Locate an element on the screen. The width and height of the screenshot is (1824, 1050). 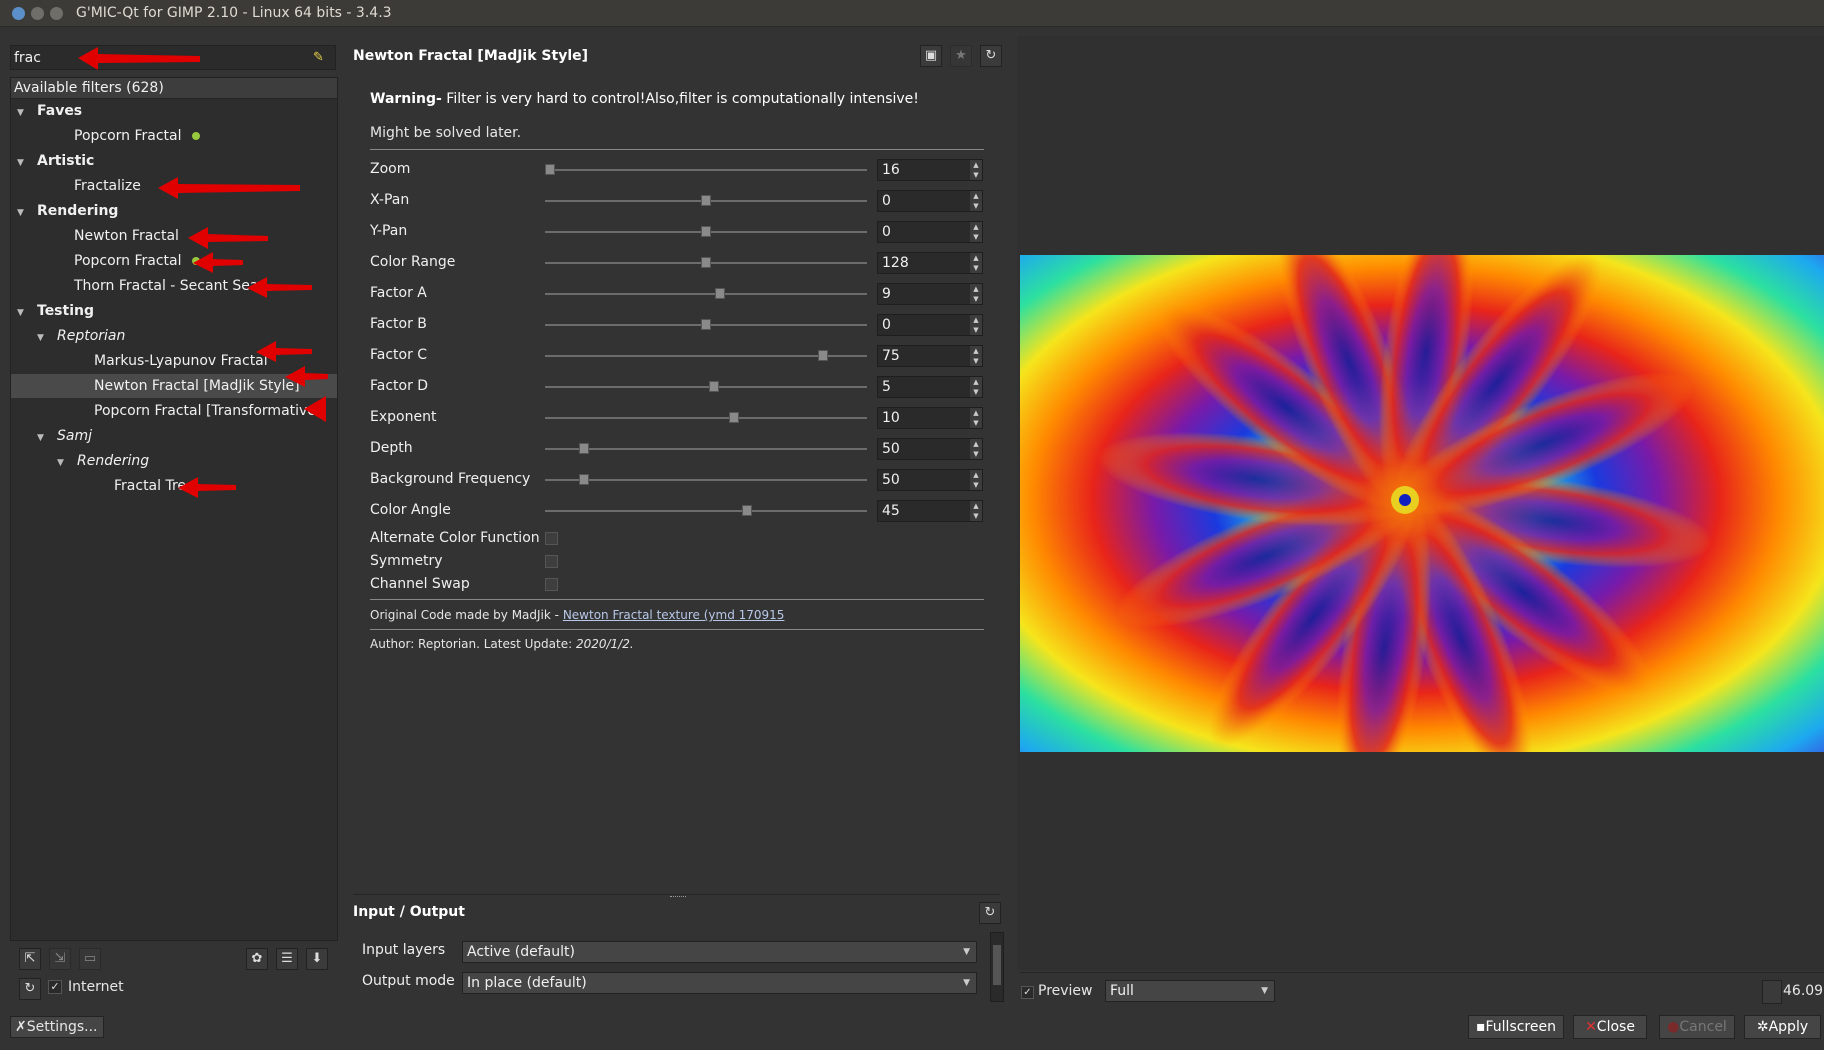
broom-icon: ✎ is located at coordinates (320, 57).